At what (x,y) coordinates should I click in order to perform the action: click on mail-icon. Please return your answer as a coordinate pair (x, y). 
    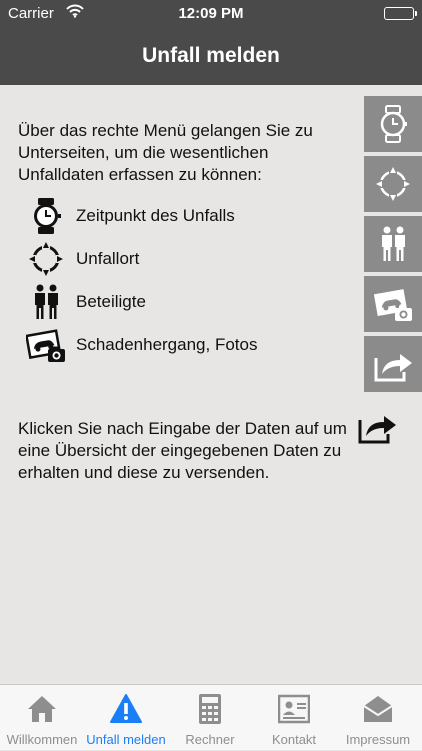
    Looking at the image, I should click on (378, 709).